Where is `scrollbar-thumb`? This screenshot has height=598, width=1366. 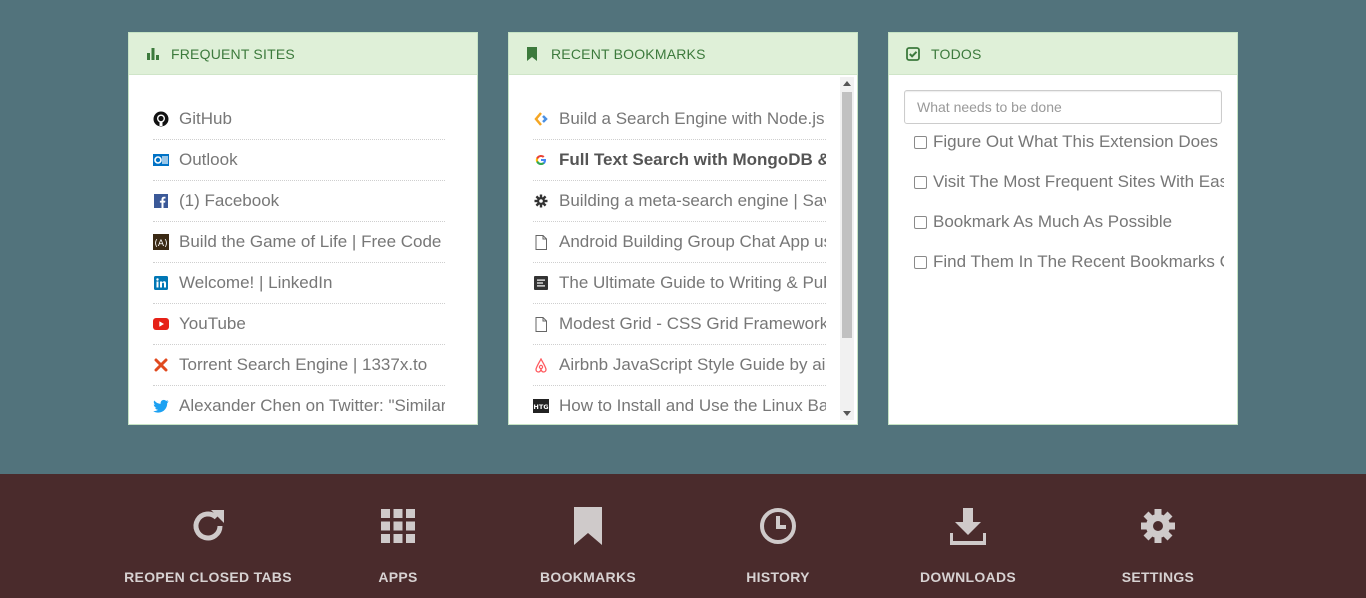
scrollbar-thumb is located at coordinates (847, 215).